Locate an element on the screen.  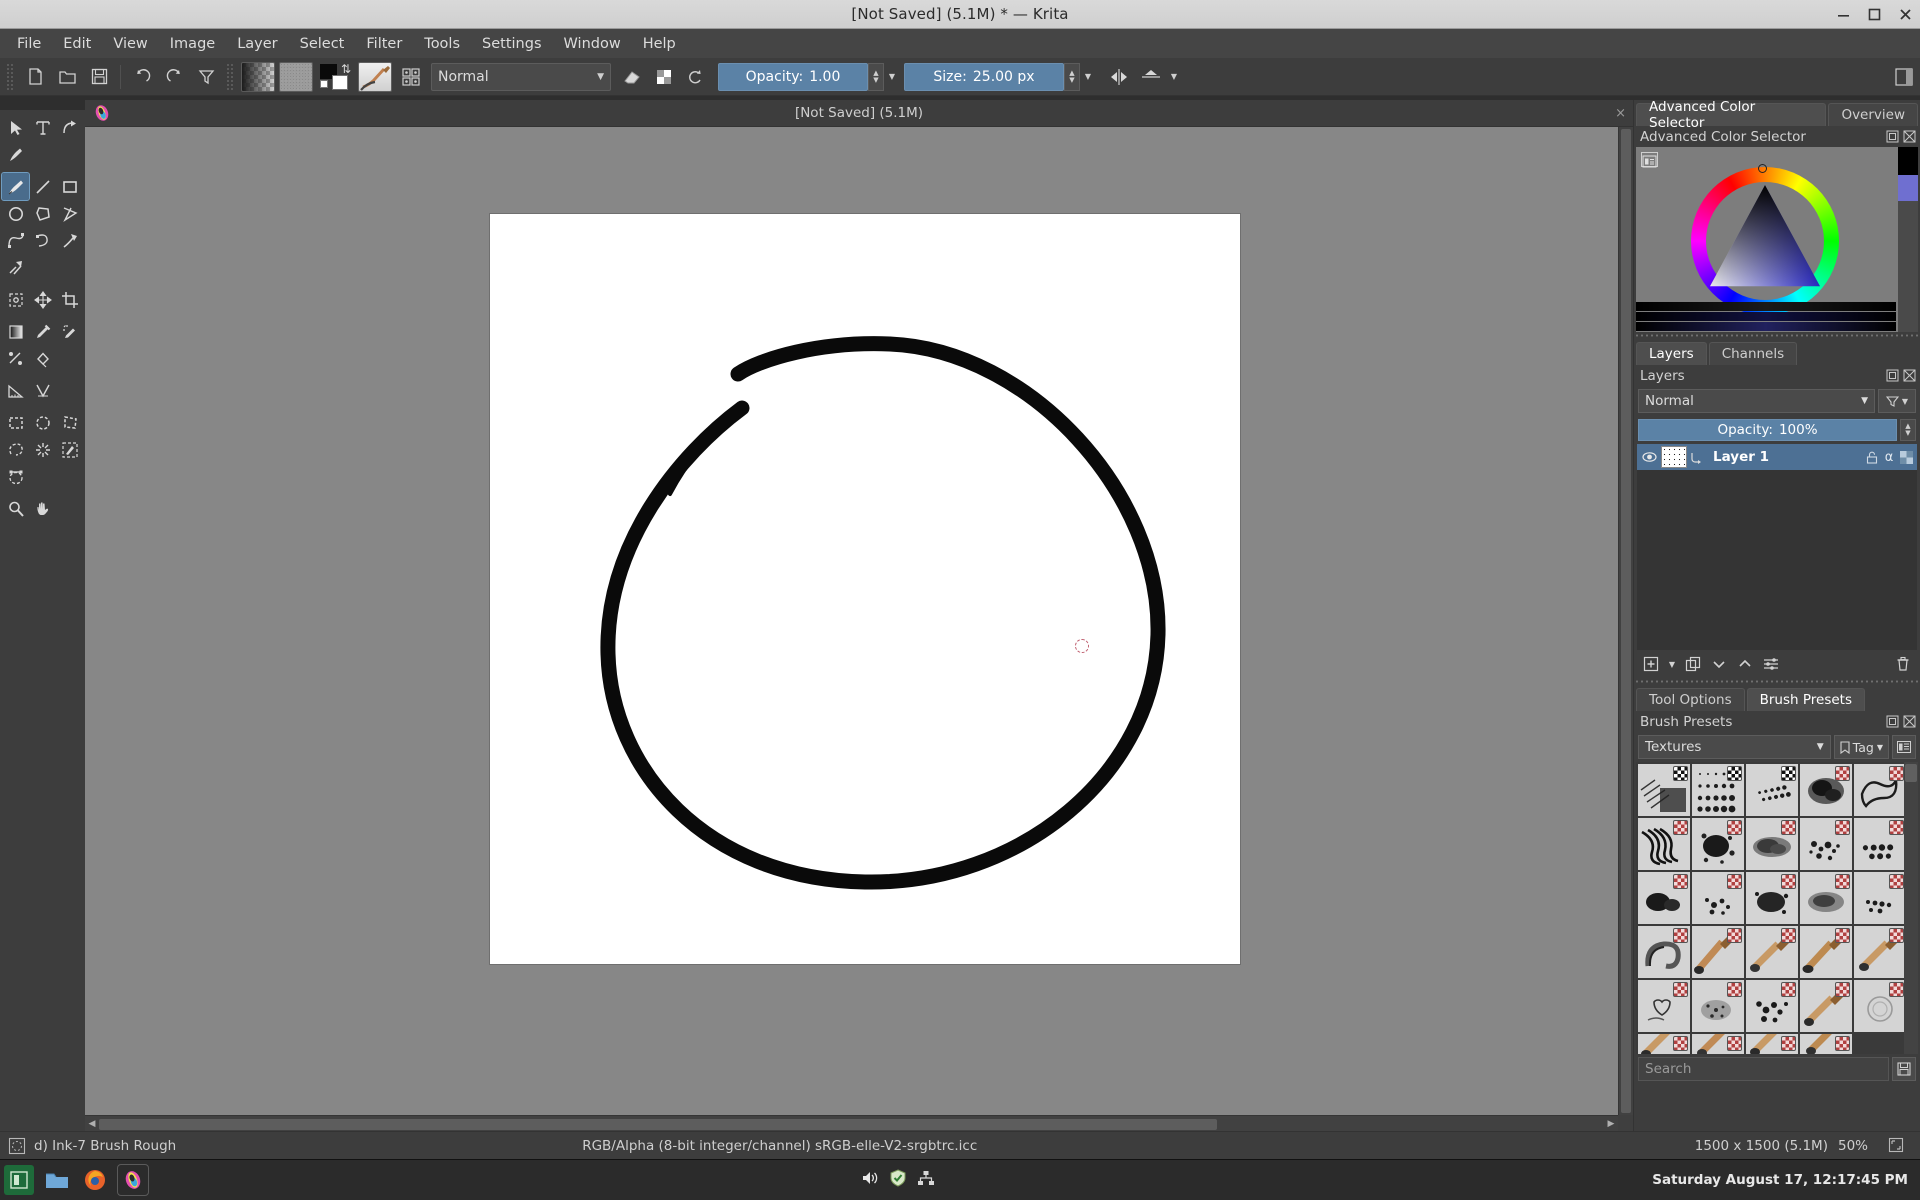
close-layers-icon is located at coordinates (1909, 375).